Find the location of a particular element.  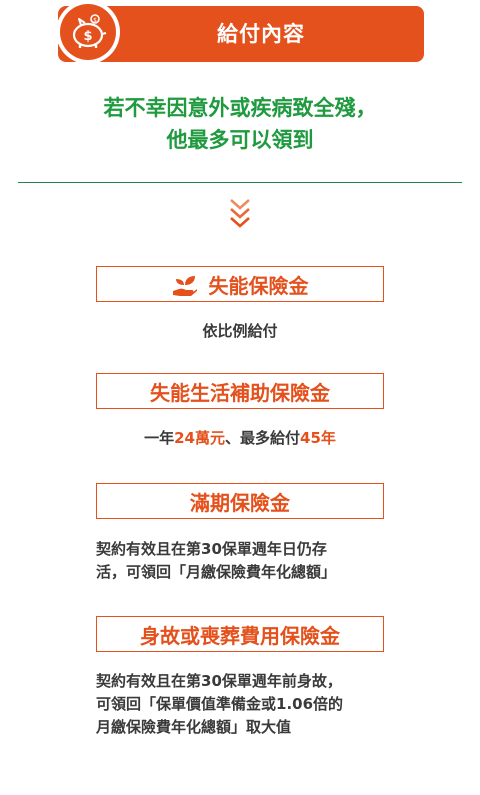

section-title-text: 滿期保險金 is located at coordinates (240, 502).